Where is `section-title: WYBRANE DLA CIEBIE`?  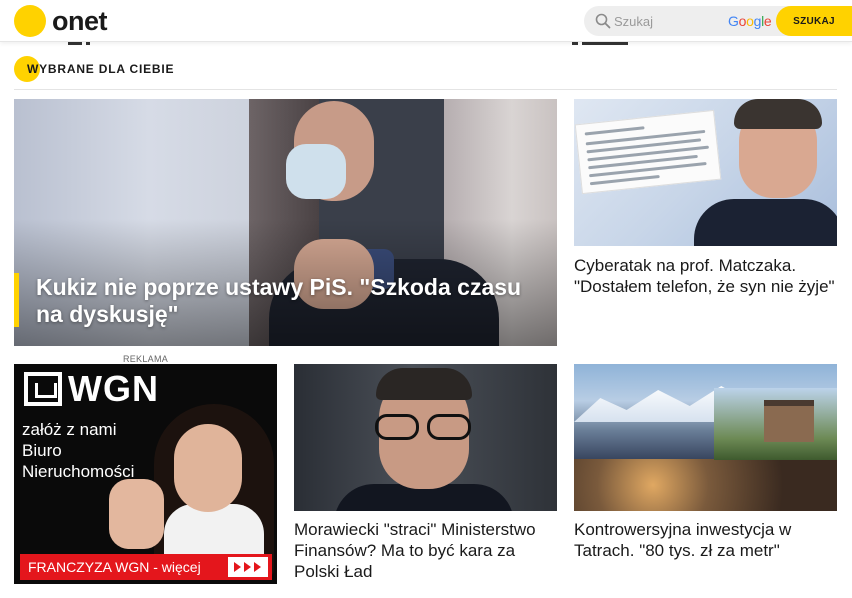 section-title: WYBRANE DLA CIEBIE is located at coordinates (101, 69).